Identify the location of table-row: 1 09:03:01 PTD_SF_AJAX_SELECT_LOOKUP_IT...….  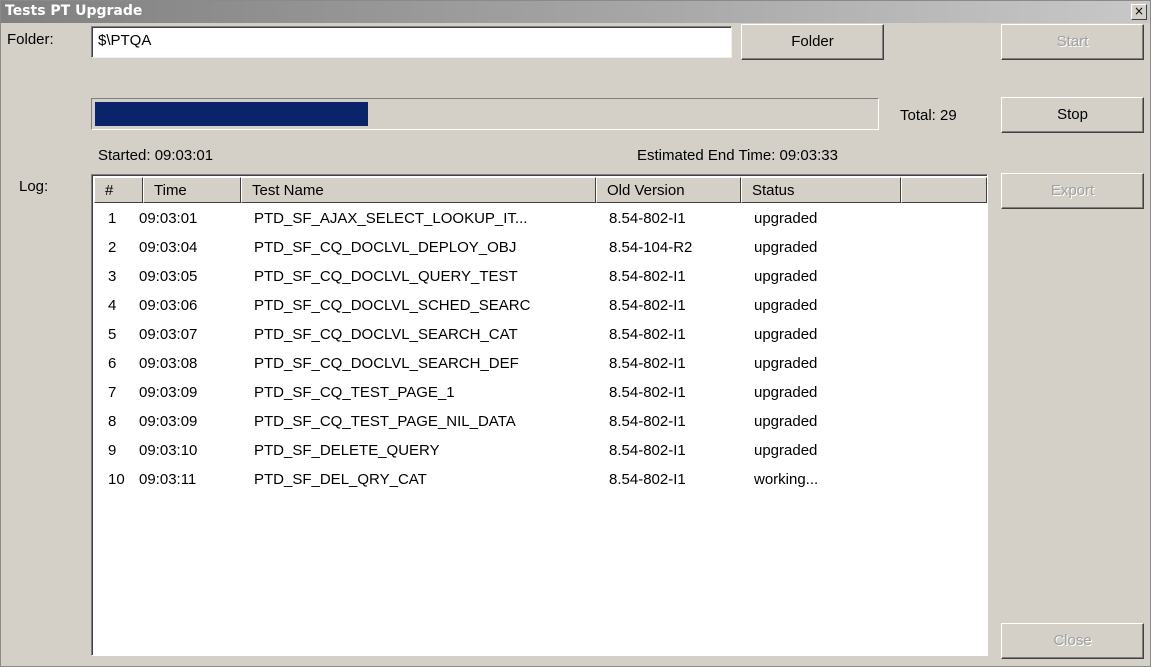
(539, 219).